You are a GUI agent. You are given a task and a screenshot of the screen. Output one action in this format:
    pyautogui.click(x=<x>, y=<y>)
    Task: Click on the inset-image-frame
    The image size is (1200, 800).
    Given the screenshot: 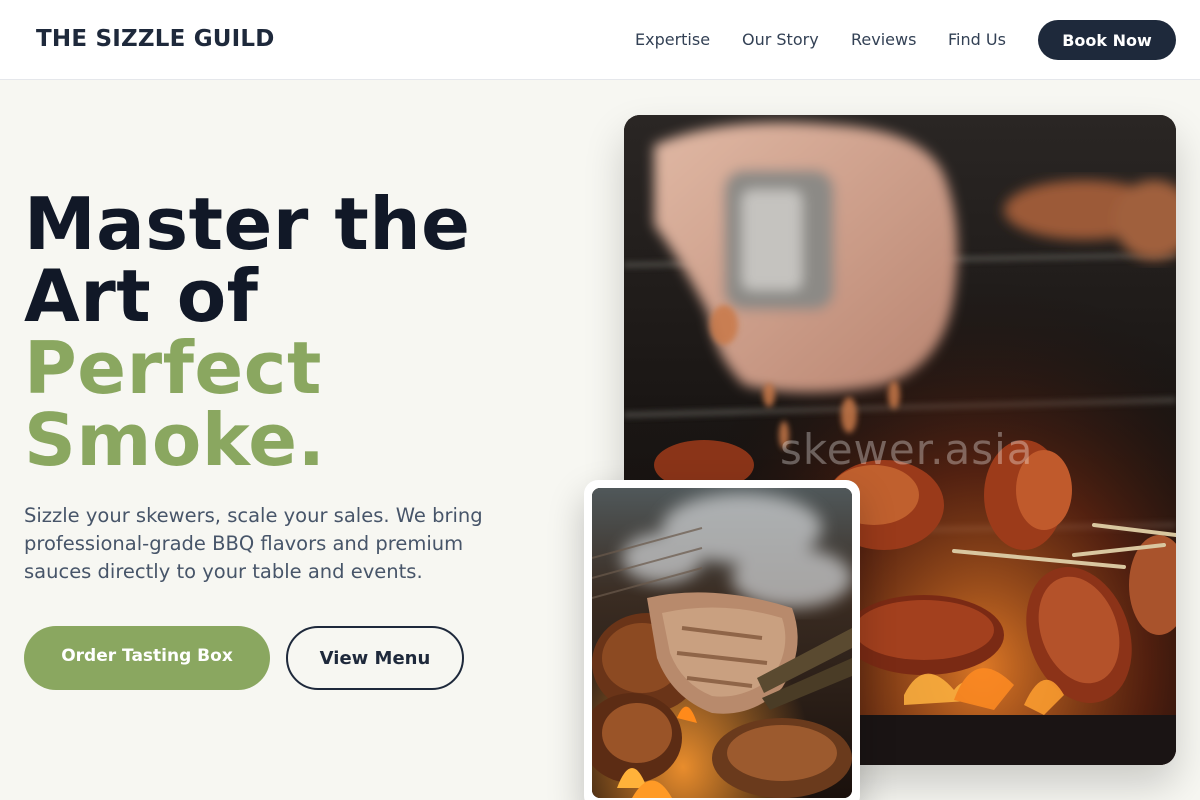 What is the action you would take?
    pyautogui.click(x=722, y=643)
    